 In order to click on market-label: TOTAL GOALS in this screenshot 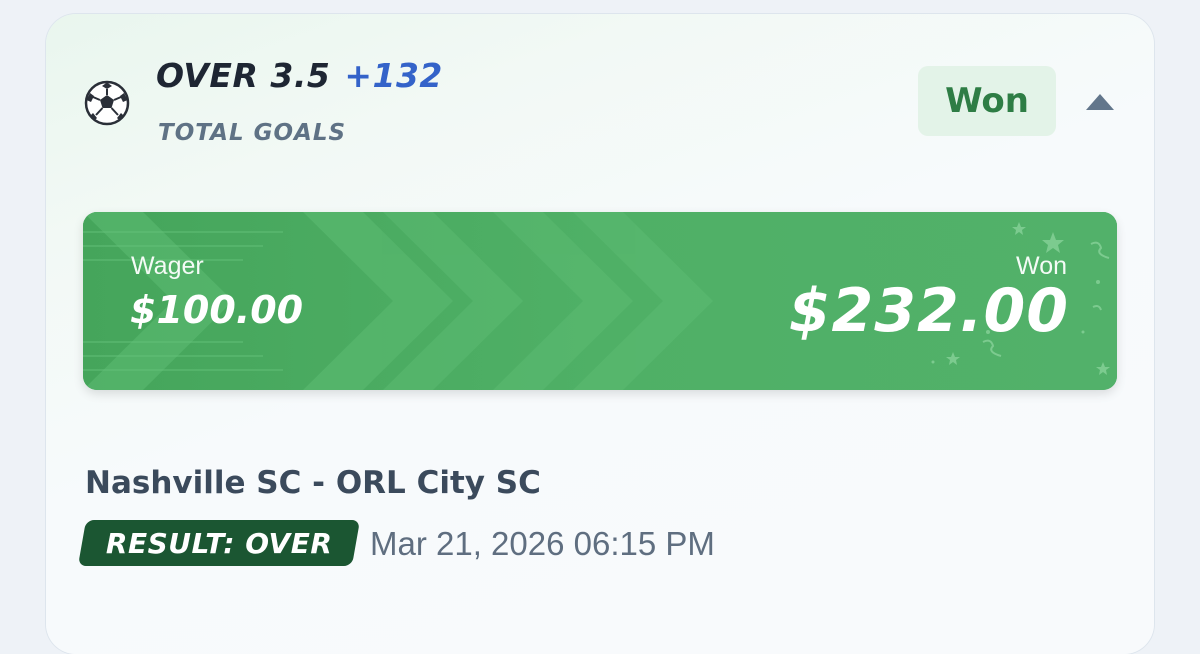, I will do `click(252, 133)`.